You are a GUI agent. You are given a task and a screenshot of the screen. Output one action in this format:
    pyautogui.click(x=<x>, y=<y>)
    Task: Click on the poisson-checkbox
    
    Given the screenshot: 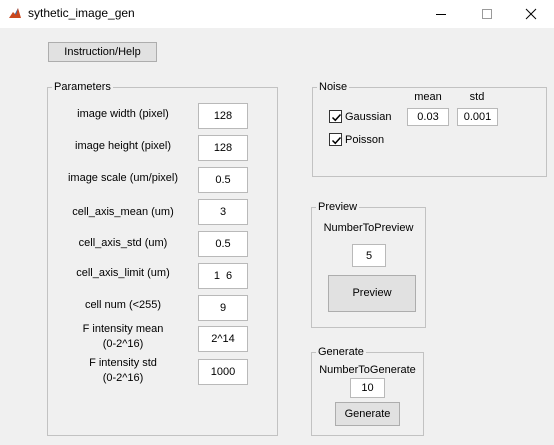 What is the action you would take?
    pyautogui.click(x=335, y=139)
    